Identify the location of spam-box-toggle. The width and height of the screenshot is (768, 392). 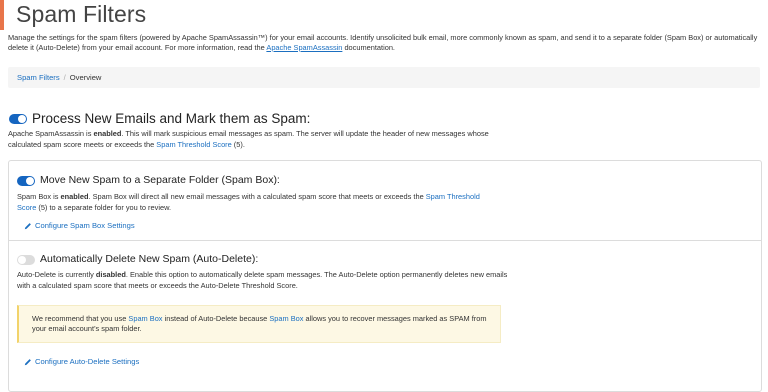
(26, 181).